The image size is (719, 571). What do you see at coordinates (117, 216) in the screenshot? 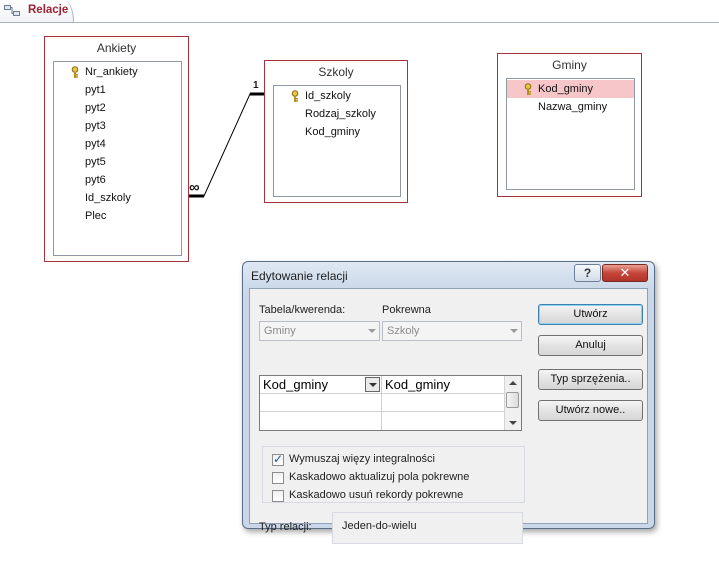
I see `field-item: Plec` at bounding box center [117, 216].